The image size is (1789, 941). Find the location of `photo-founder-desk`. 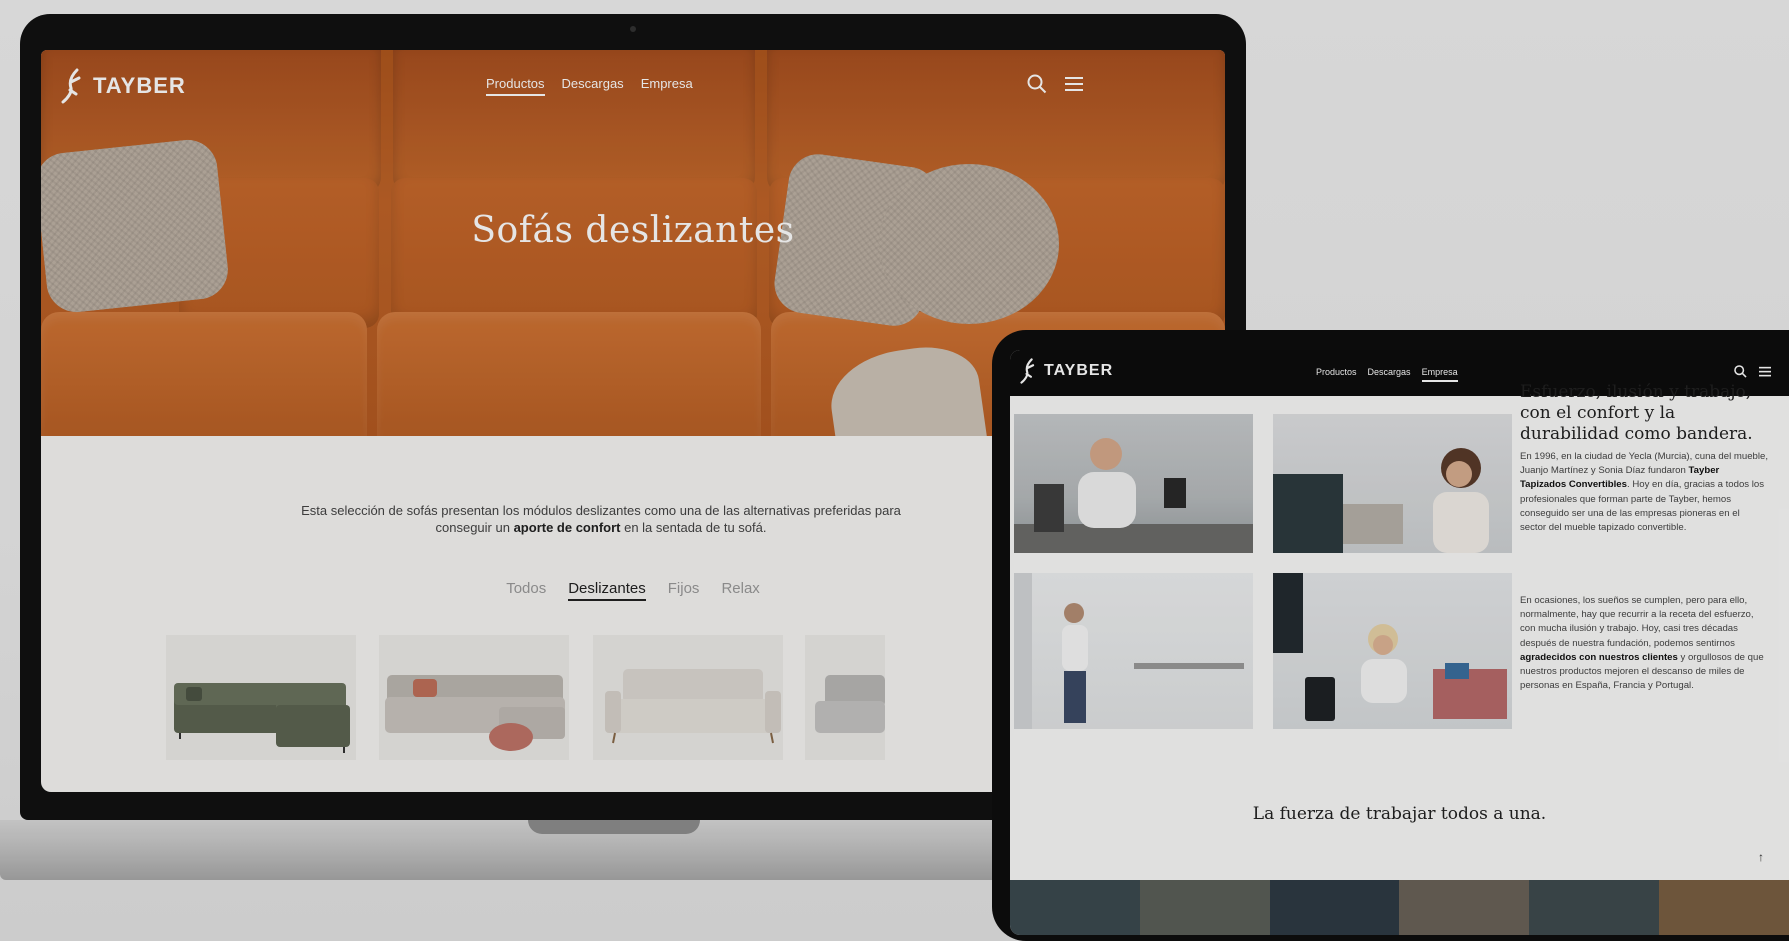

photo-founder-desk is located at coordinates (1133, 483).